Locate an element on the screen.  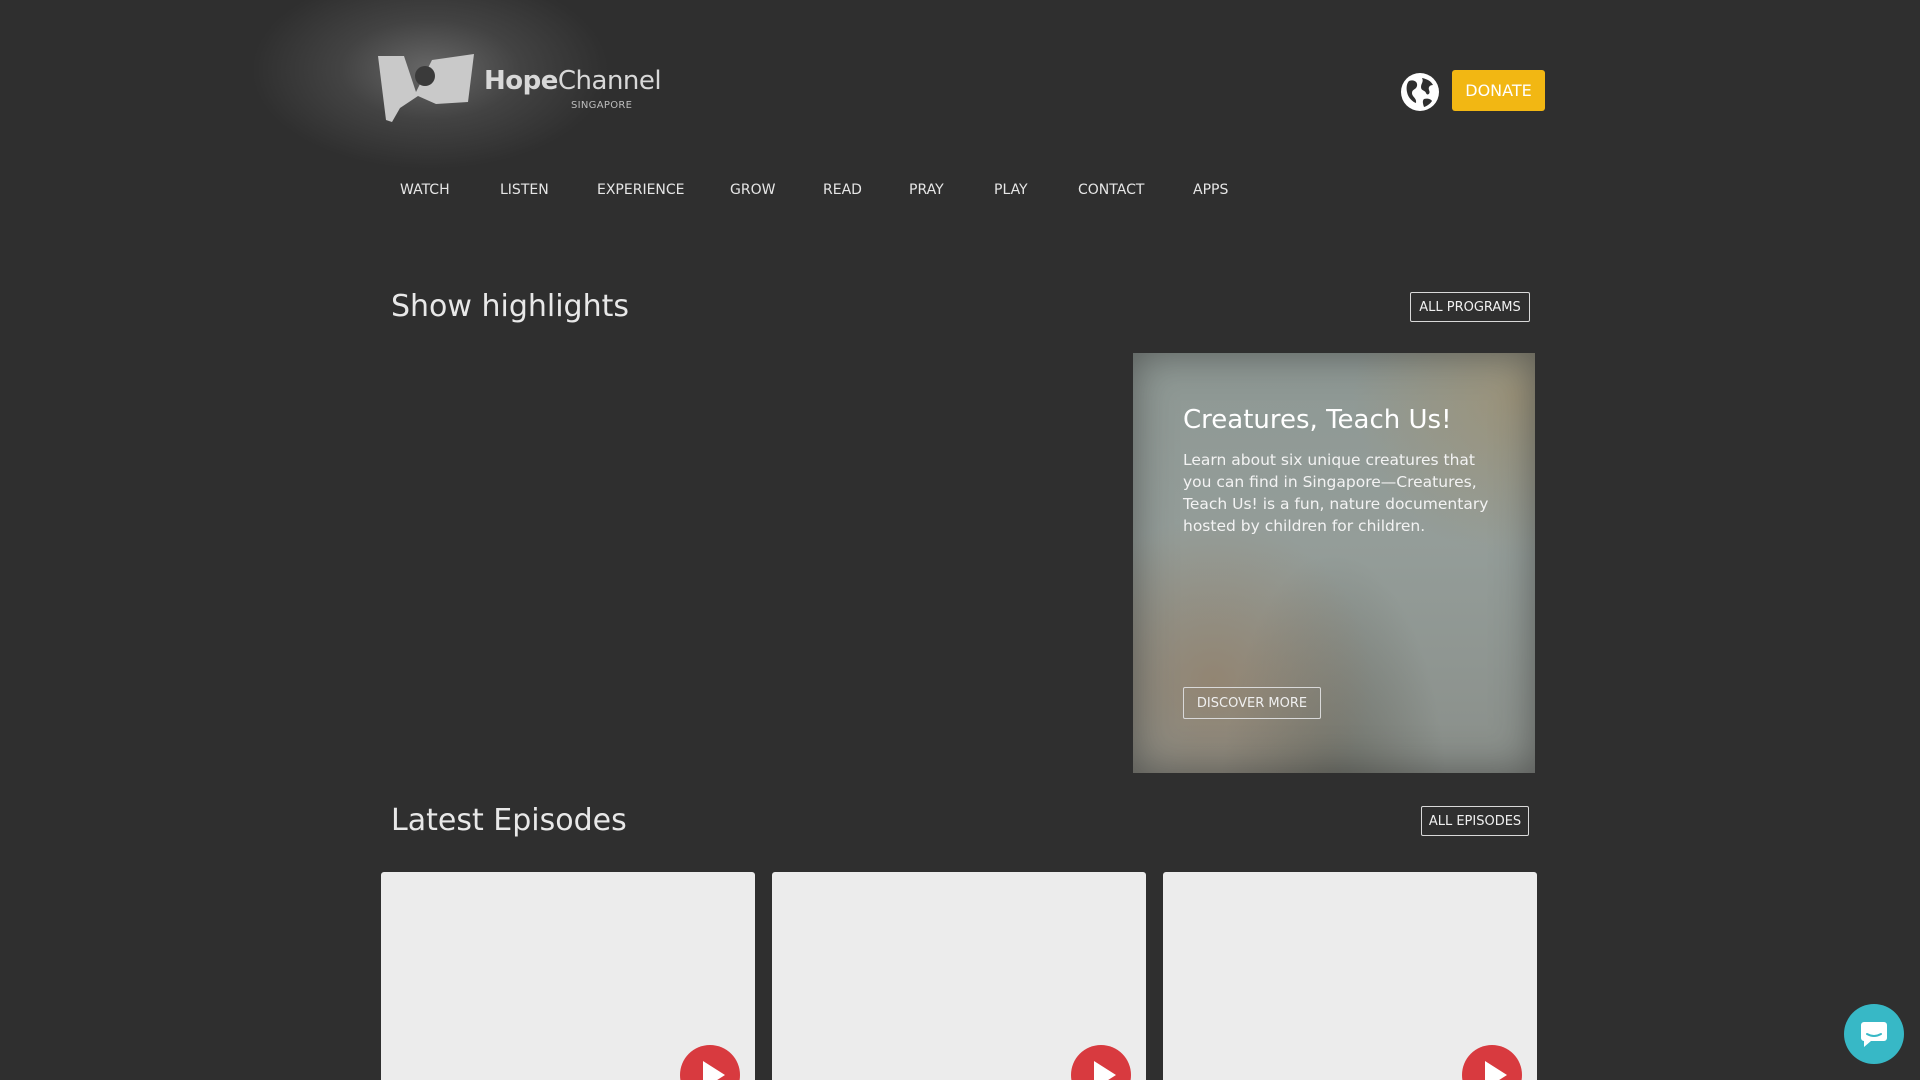
chat-icon is located at coordinates (1874, 1034).